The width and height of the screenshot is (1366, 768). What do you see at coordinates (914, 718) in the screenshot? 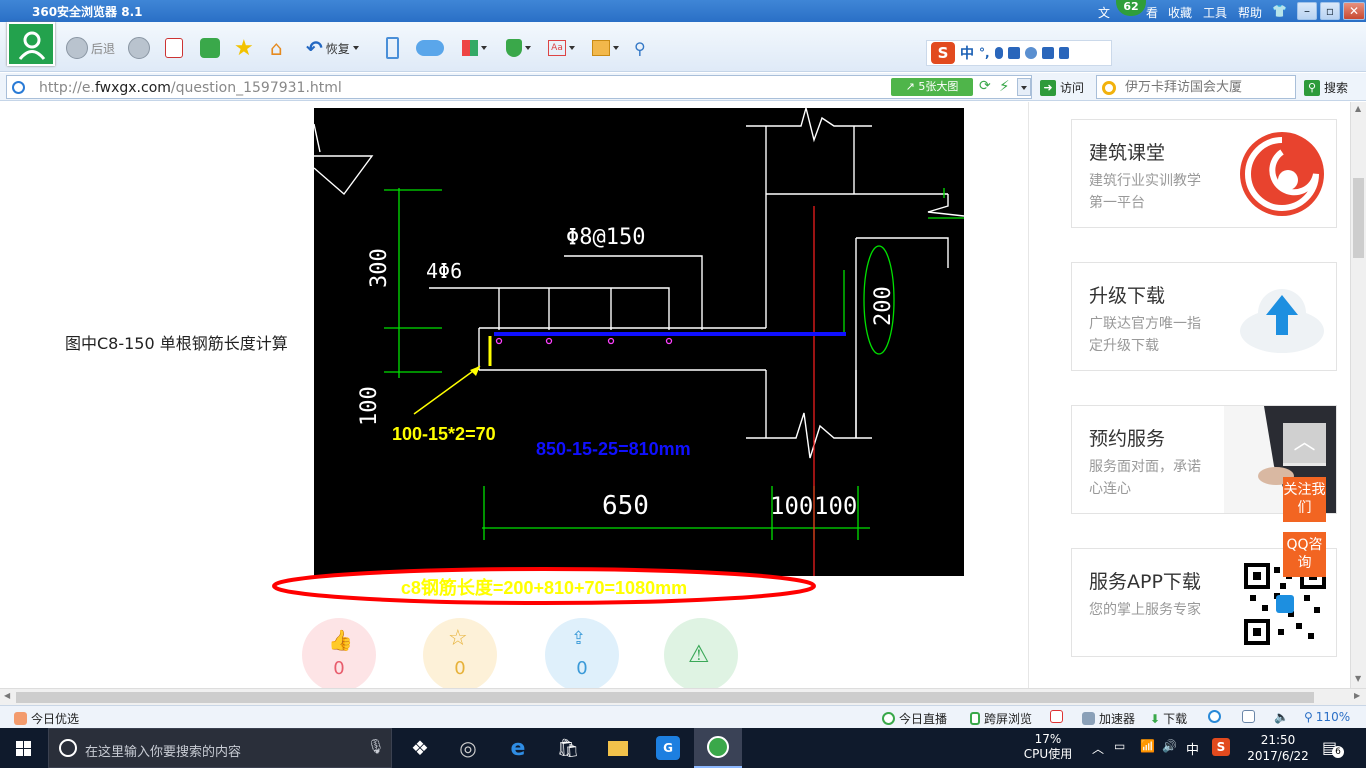
I see `today-live-button: 今日直播` at bounding box center [914, 718].